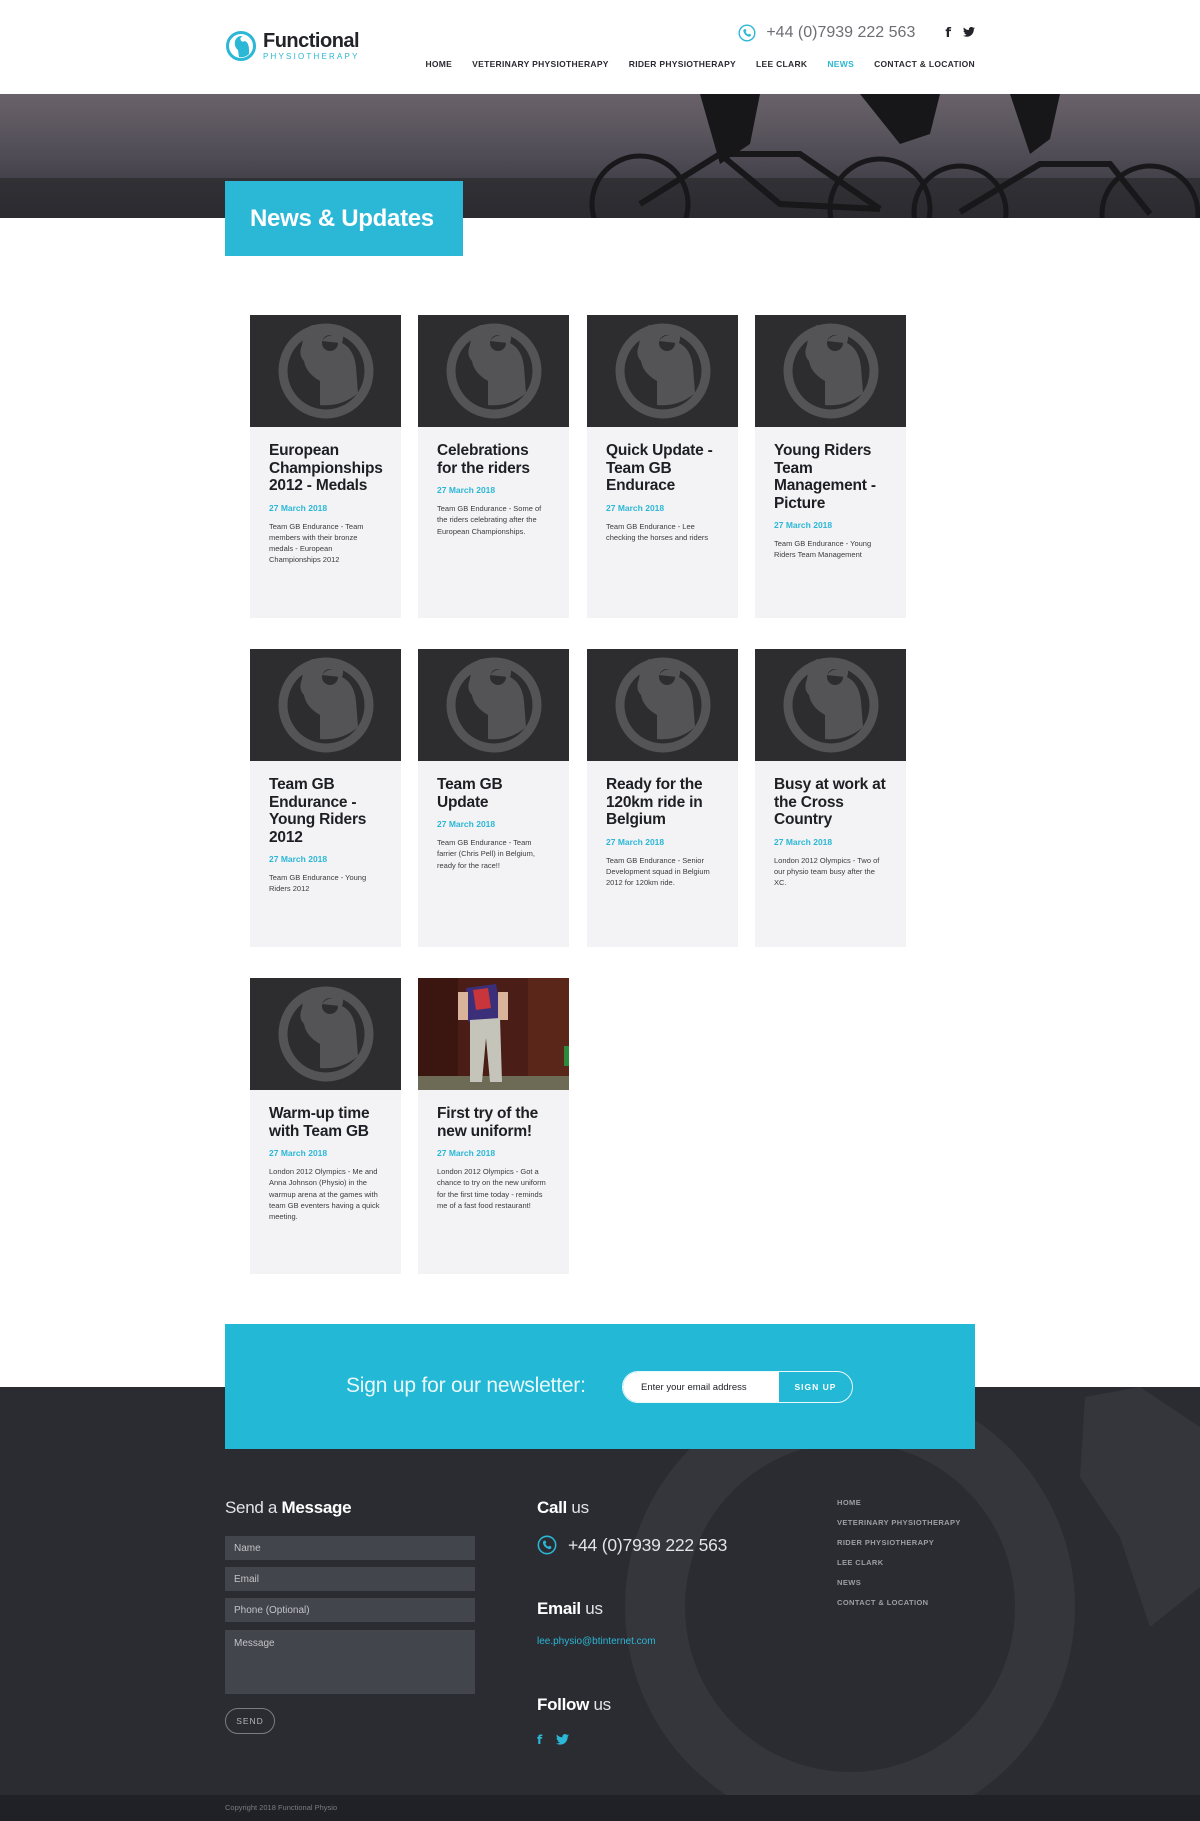  Describe the element at coordinates (580, 1507) in the screenshot. I see `call-us-heading-light: us` at that location.